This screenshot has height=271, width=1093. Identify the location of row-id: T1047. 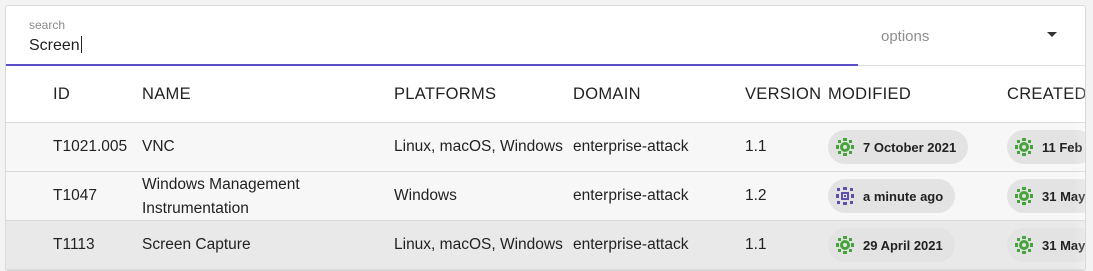
(75, 195).